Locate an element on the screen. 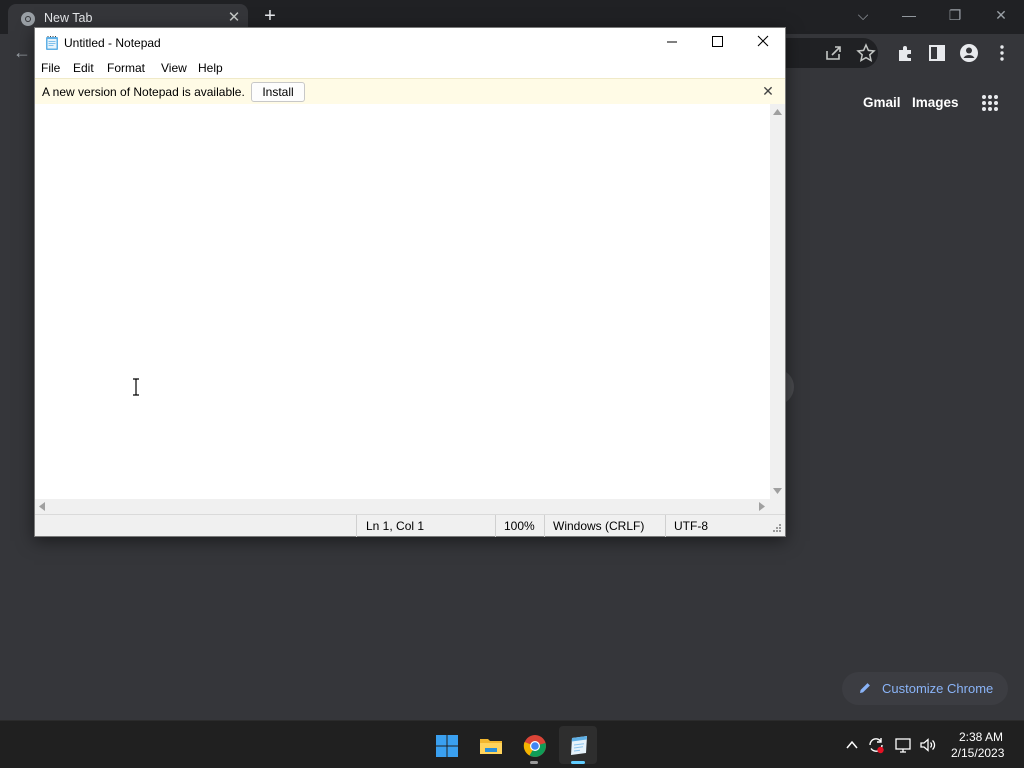 This screenshot has height=768, width=1024. cursor-position: Ln 1, Col 1 is located at coordinates (395, 526).